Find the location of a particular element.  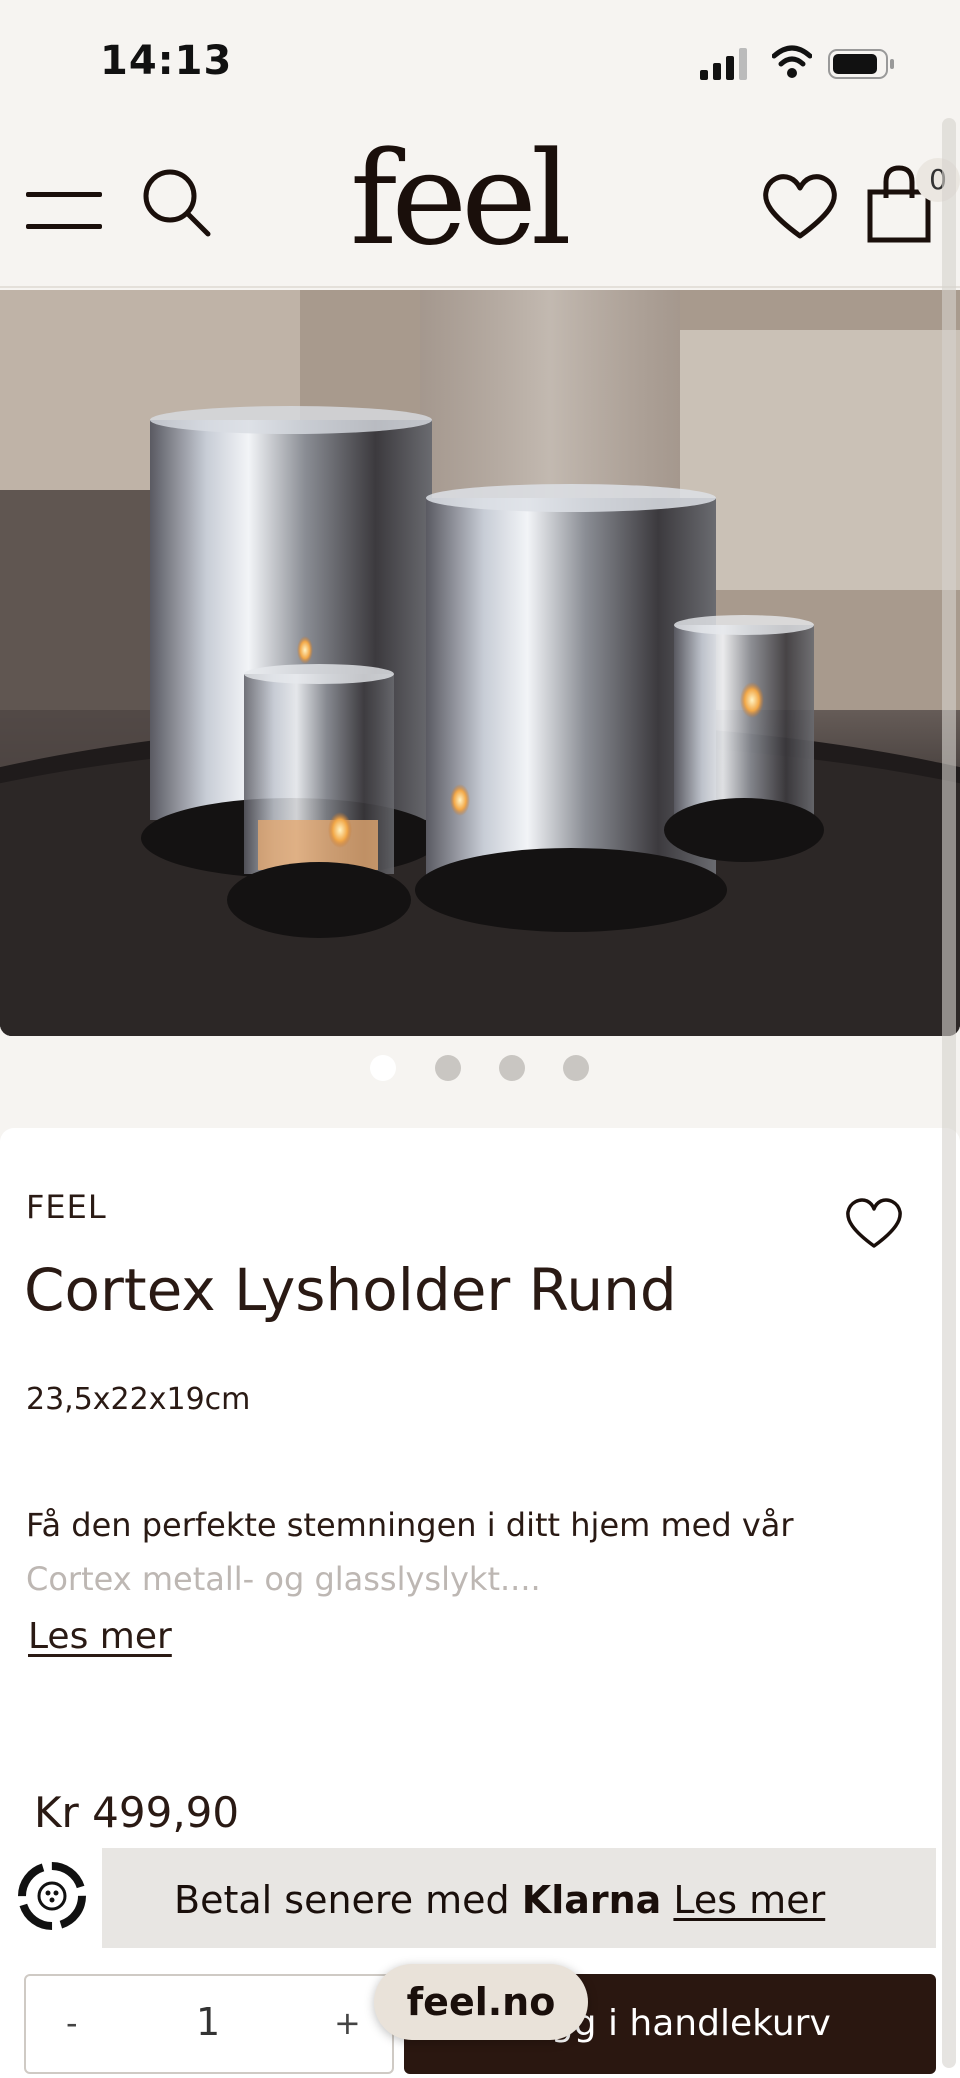

wifi-icon is located at coordinates (792, 61).